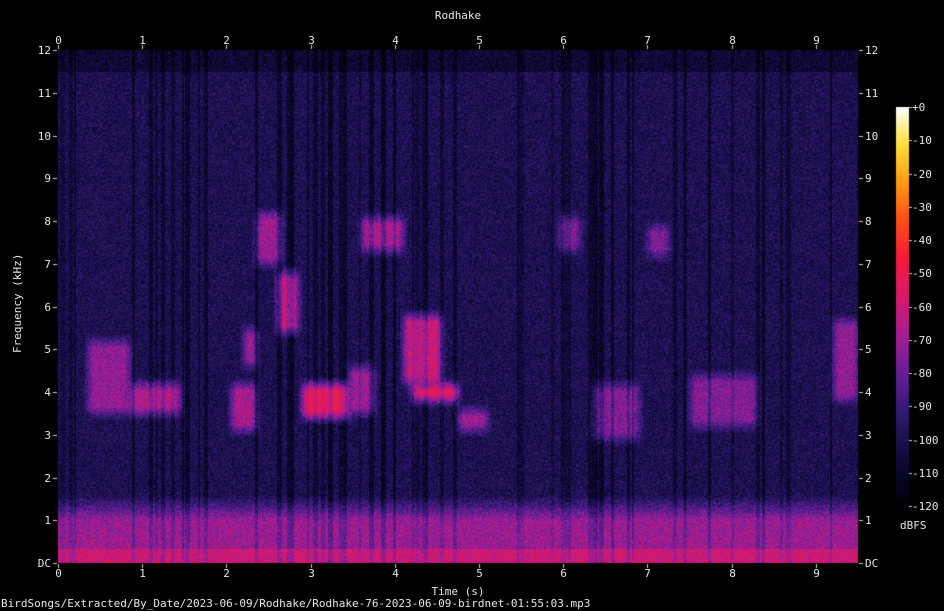 The height and width of the screenshot is (611, 944). Describe the element at coordinates (868, 221) in the screenshot. I see `y-tick-right-8: 8` at that location.